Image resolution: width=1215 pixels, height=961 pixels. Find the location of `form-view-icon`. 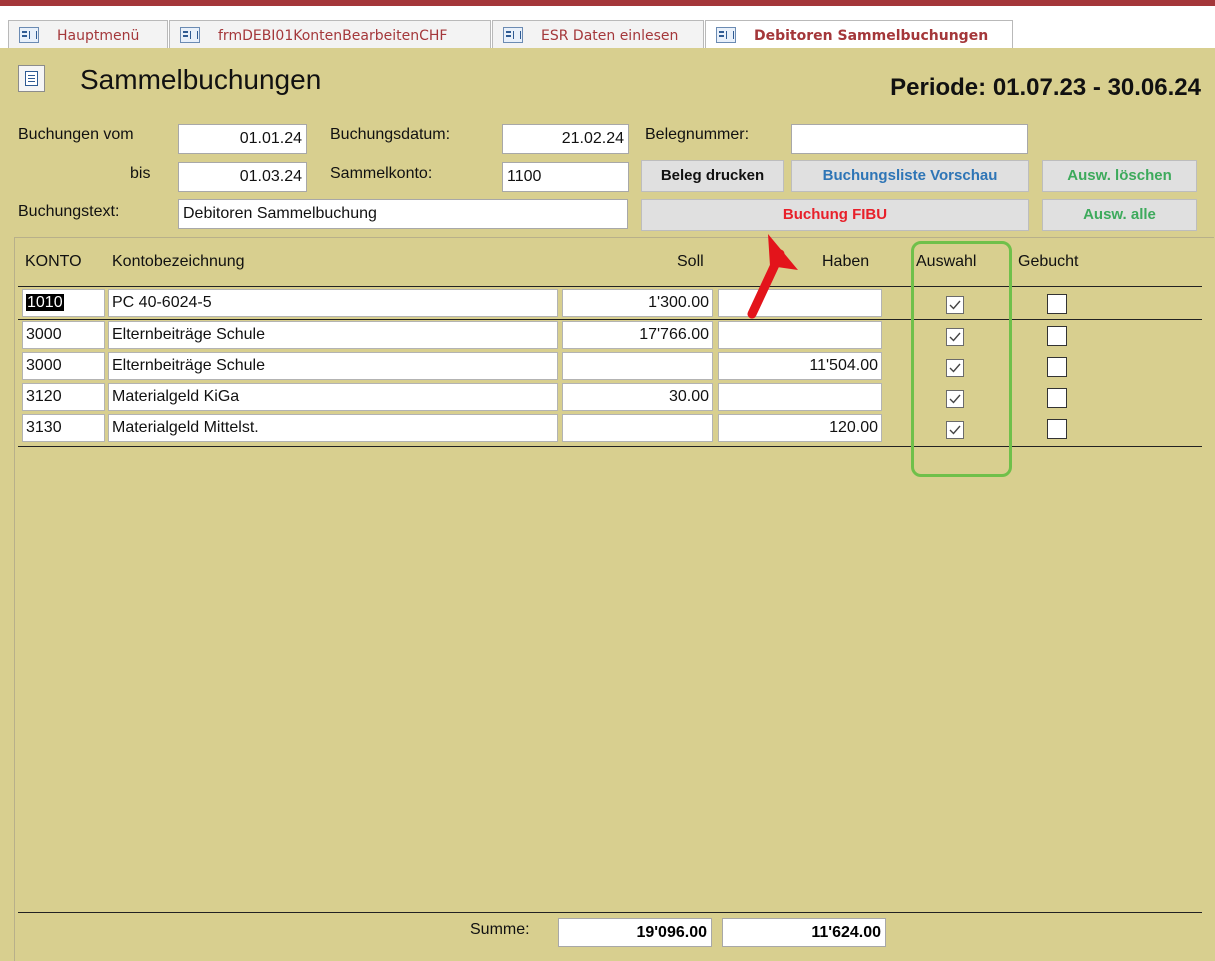

form-view-icon is located at coordinates (31, 78).